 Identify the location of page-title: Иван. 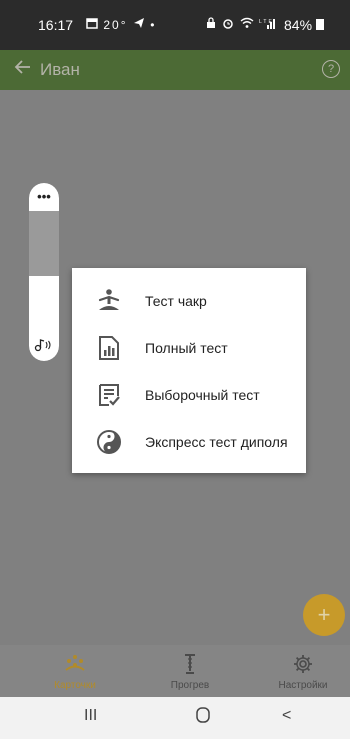
(60, 69).